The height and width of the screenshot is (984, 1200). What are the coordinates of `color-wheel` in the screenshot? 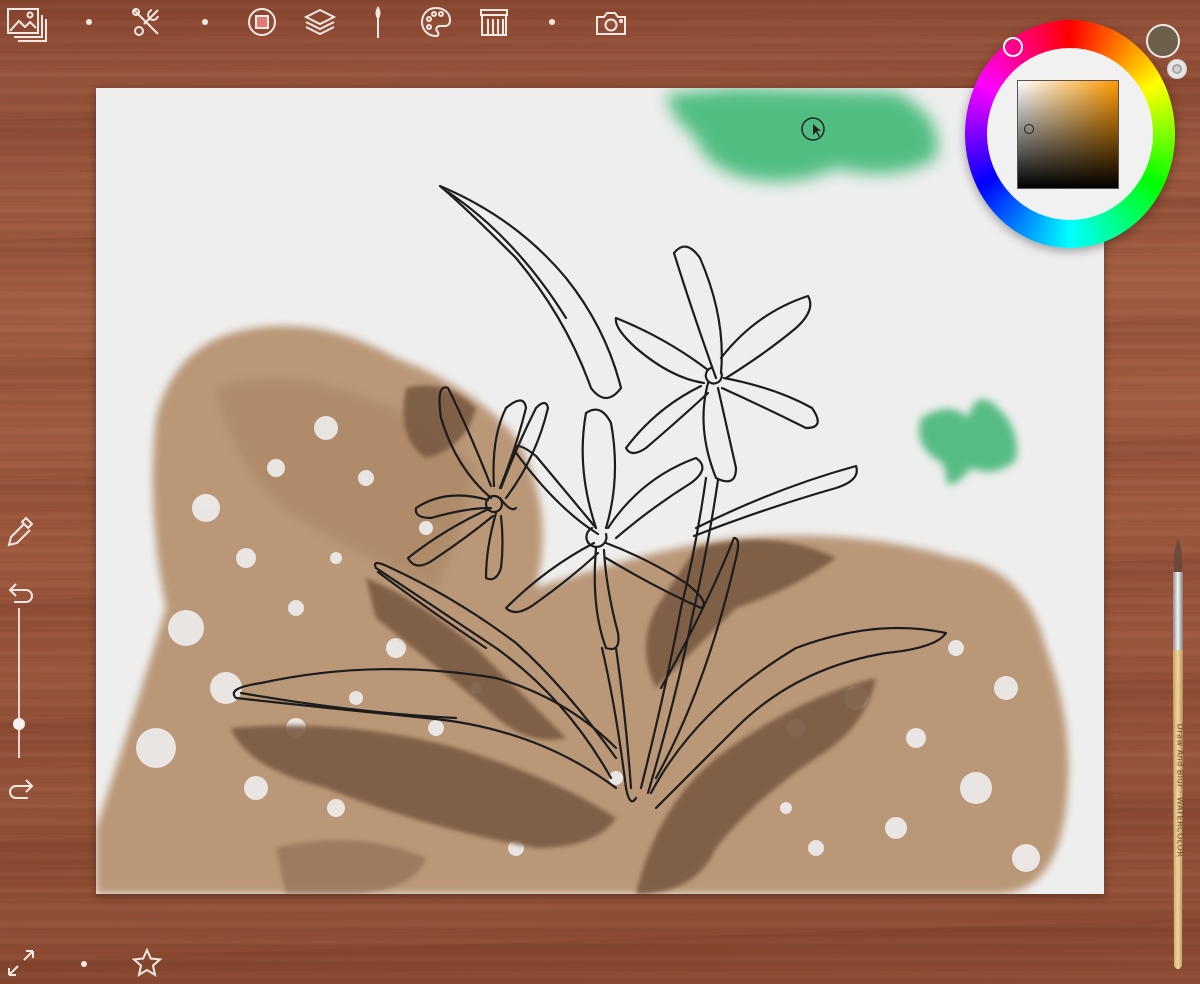 It's located at (1070, 134).